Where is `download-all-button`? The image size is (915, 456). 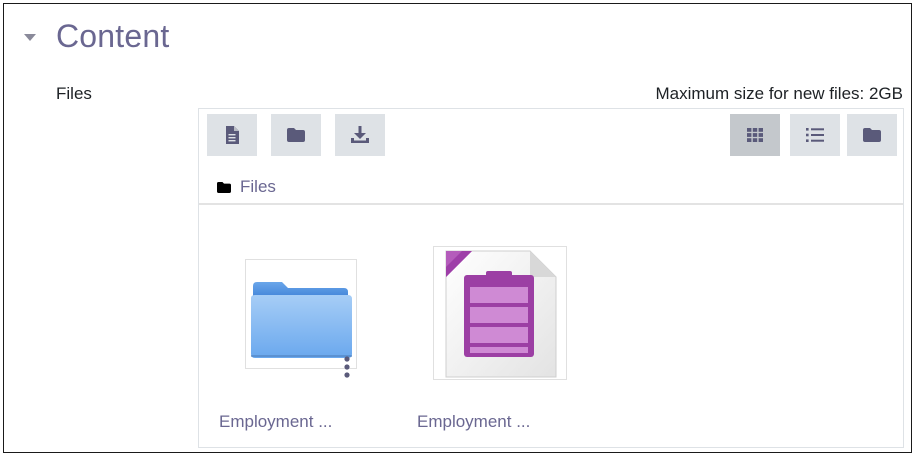 download-all-button is located at coordinates (360, 135).